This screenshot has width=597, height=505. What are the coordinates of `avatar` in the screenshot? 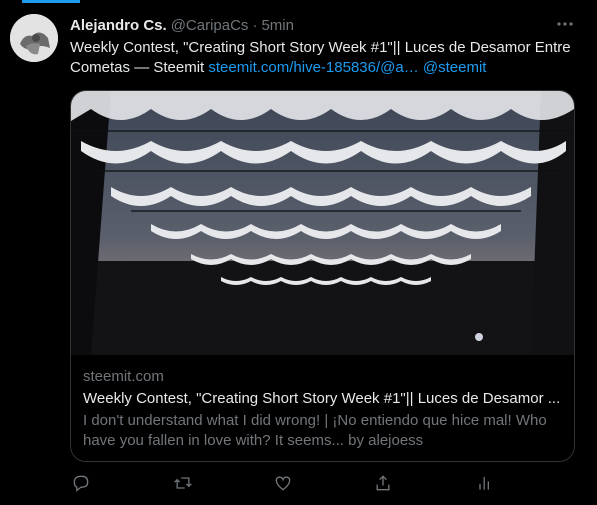 It's located at (34, 38).